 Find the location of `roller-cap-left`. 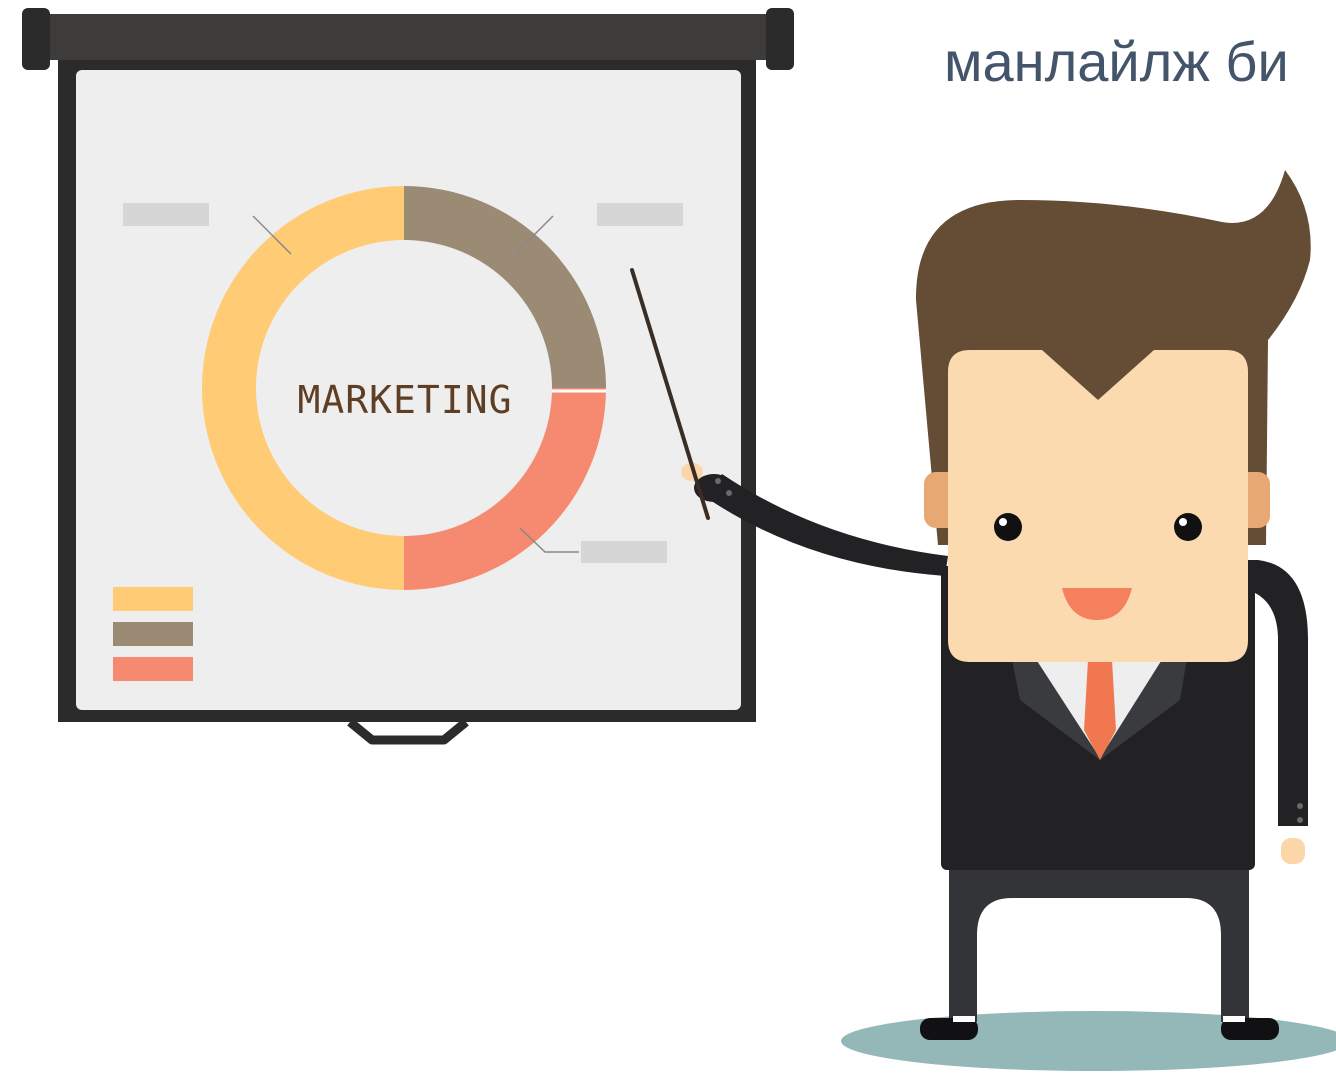

roller-cap-left is located at coordinates (36, 39).